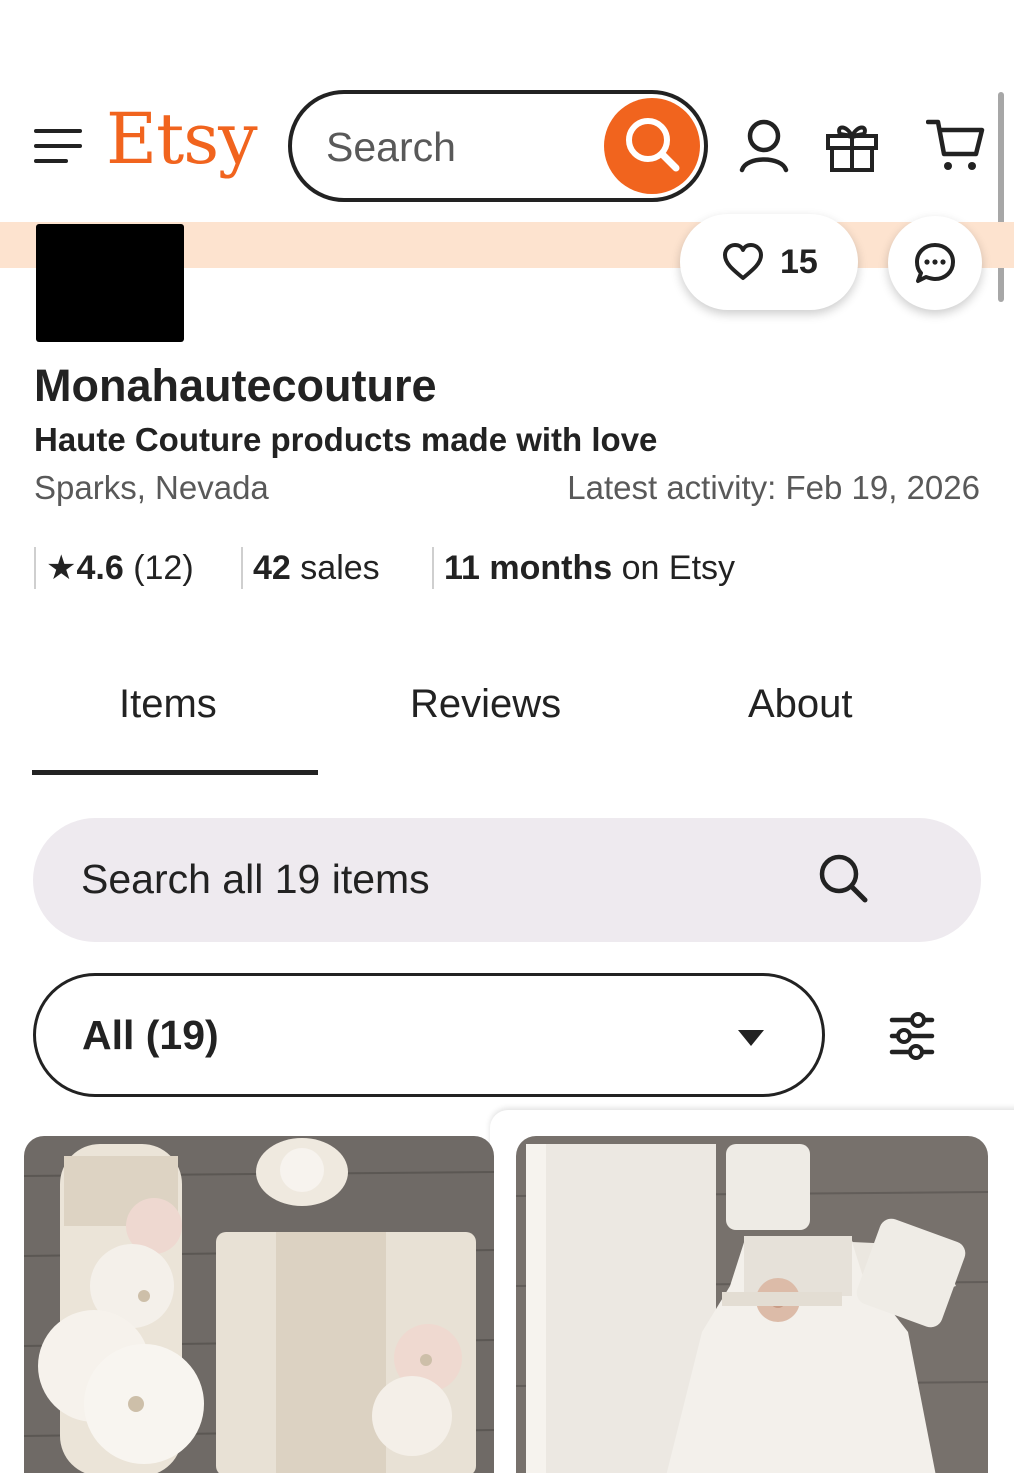 The width and height of the screenshot is (1014, 1473). Describe the element at coordinates (340, 568) in the screenshot. I see `sales-label: sales` at that location.